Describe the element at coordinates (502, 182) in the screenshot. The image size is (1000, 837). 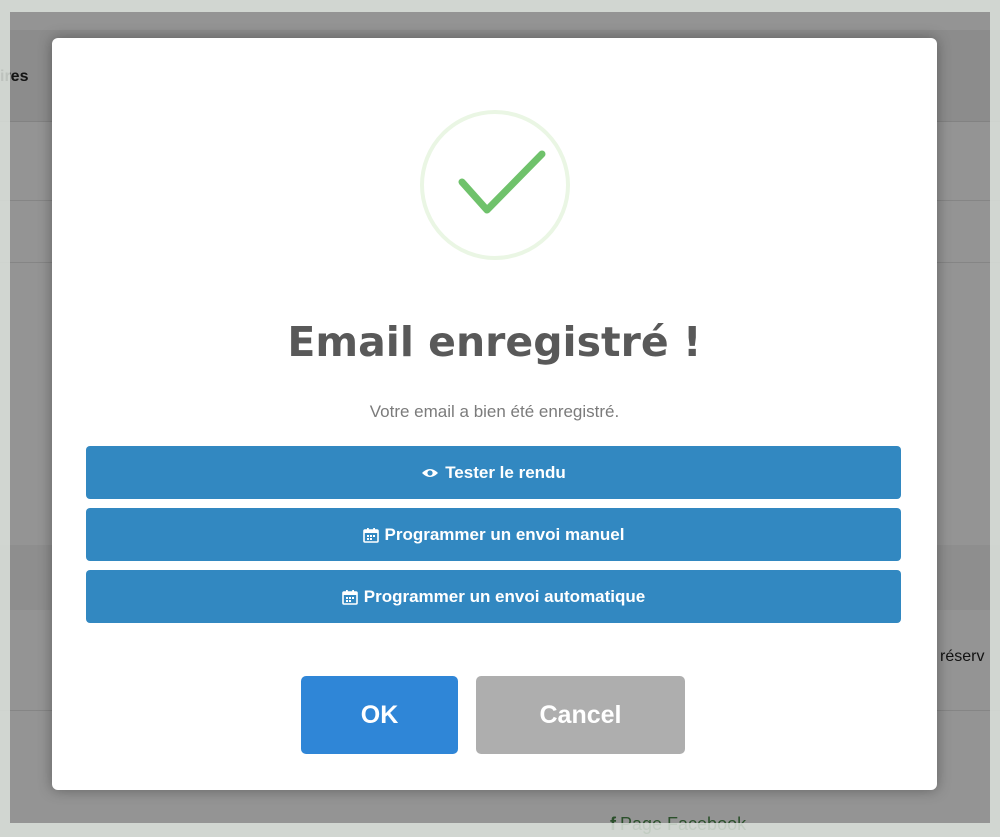
I see `checkmark-icon` at that location.